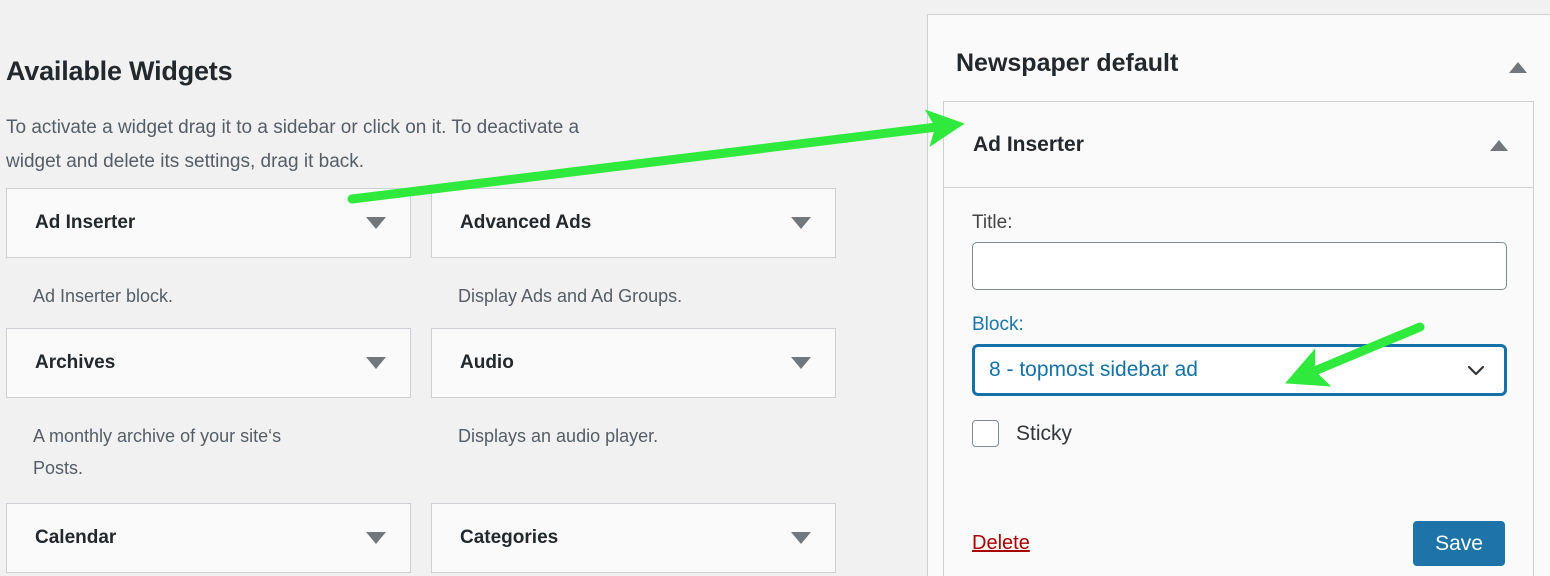 This screenshot has width=1550, height=576. I want to click on widget-handle-audio: Audio, so click(633, 363).